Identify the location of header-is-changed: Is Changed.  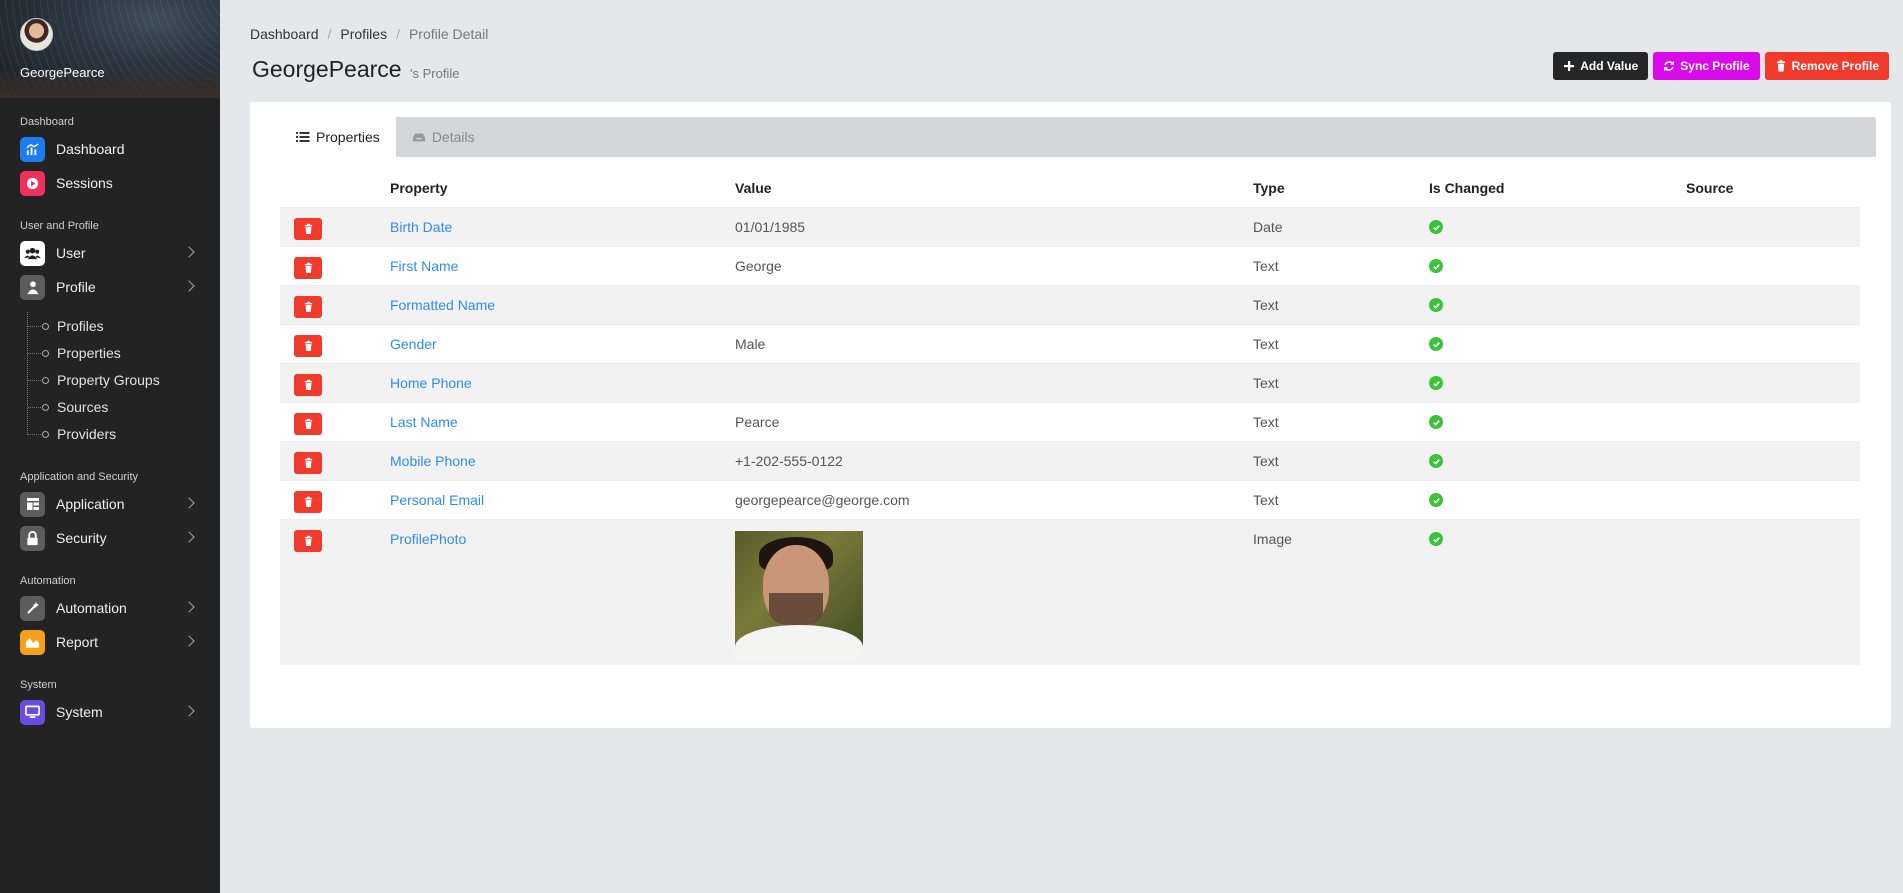
(1557, 188).